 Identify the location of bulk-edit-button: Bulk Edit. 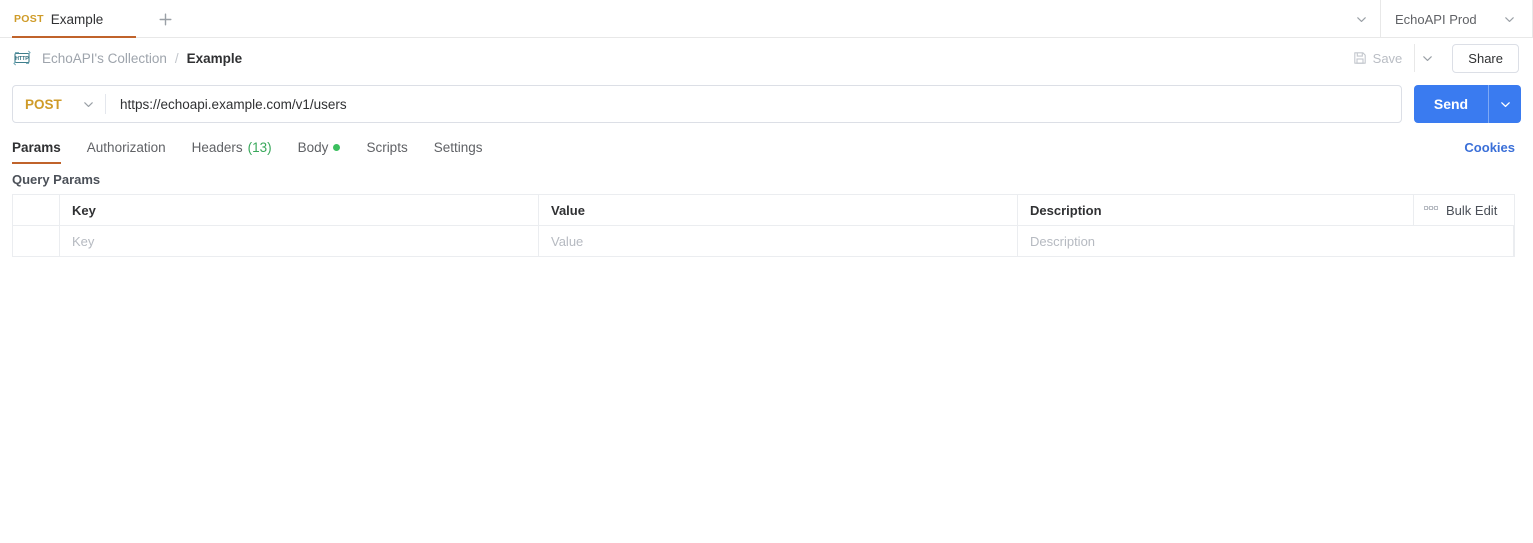
(1464, 210).